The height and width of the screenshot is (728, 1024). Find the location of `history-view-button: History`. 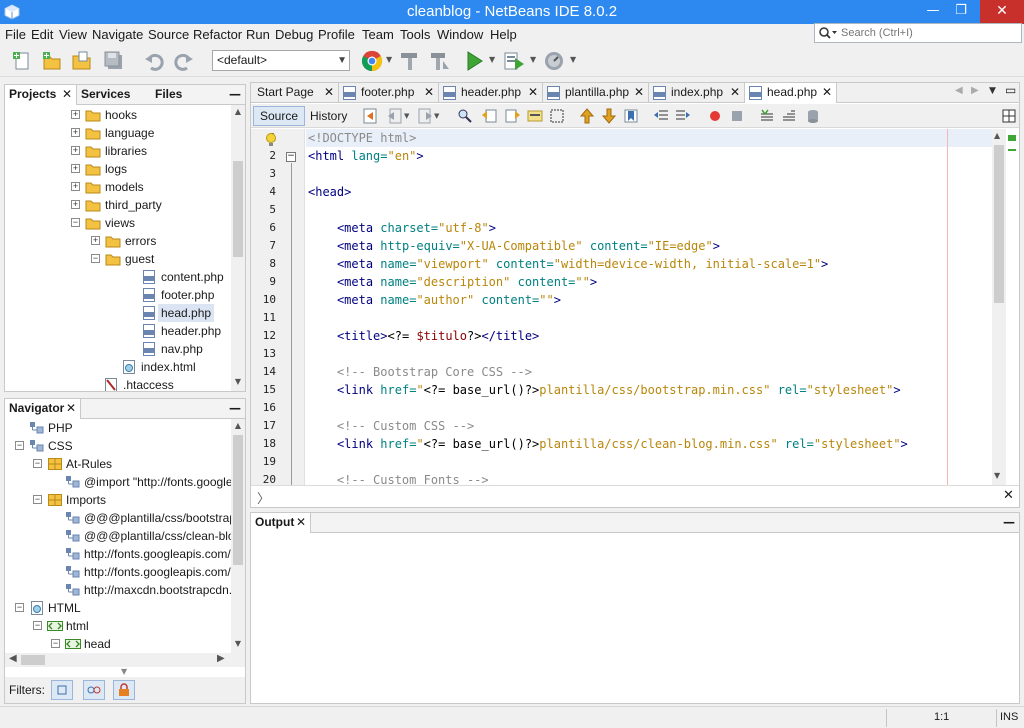

history-view-button: History is located at coordinates (328, 116).